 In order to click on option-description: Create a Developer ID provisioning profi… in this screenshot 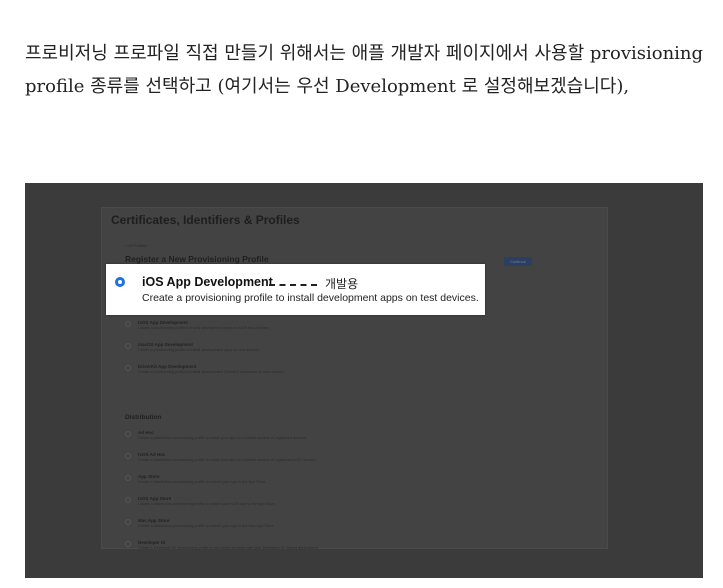, I will do `click(229, 548)`.